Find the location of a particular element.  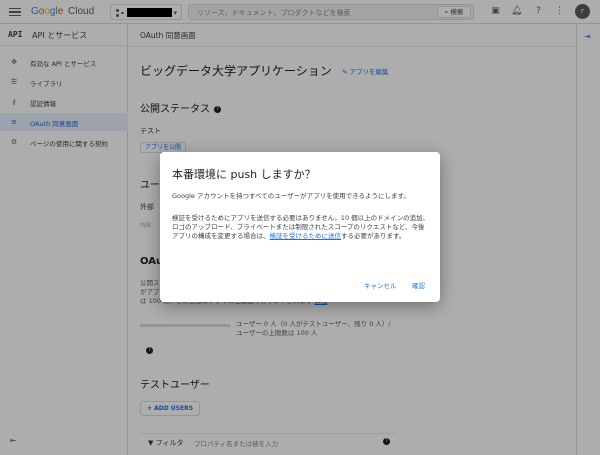

submit-for-verification-link: 検証を受けるために送信 is located at coordinates (306, 236).